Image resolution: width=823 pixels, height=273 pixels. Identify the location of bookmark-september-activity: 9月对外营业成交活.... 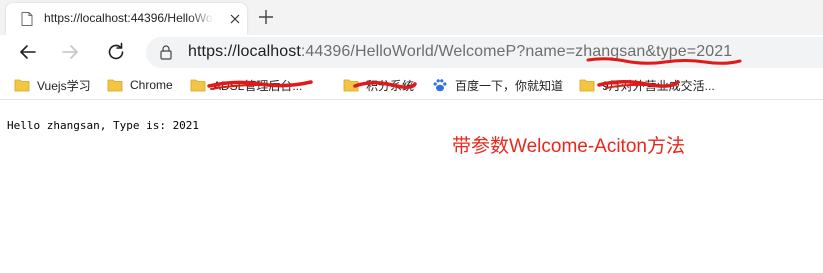
(647, 85).